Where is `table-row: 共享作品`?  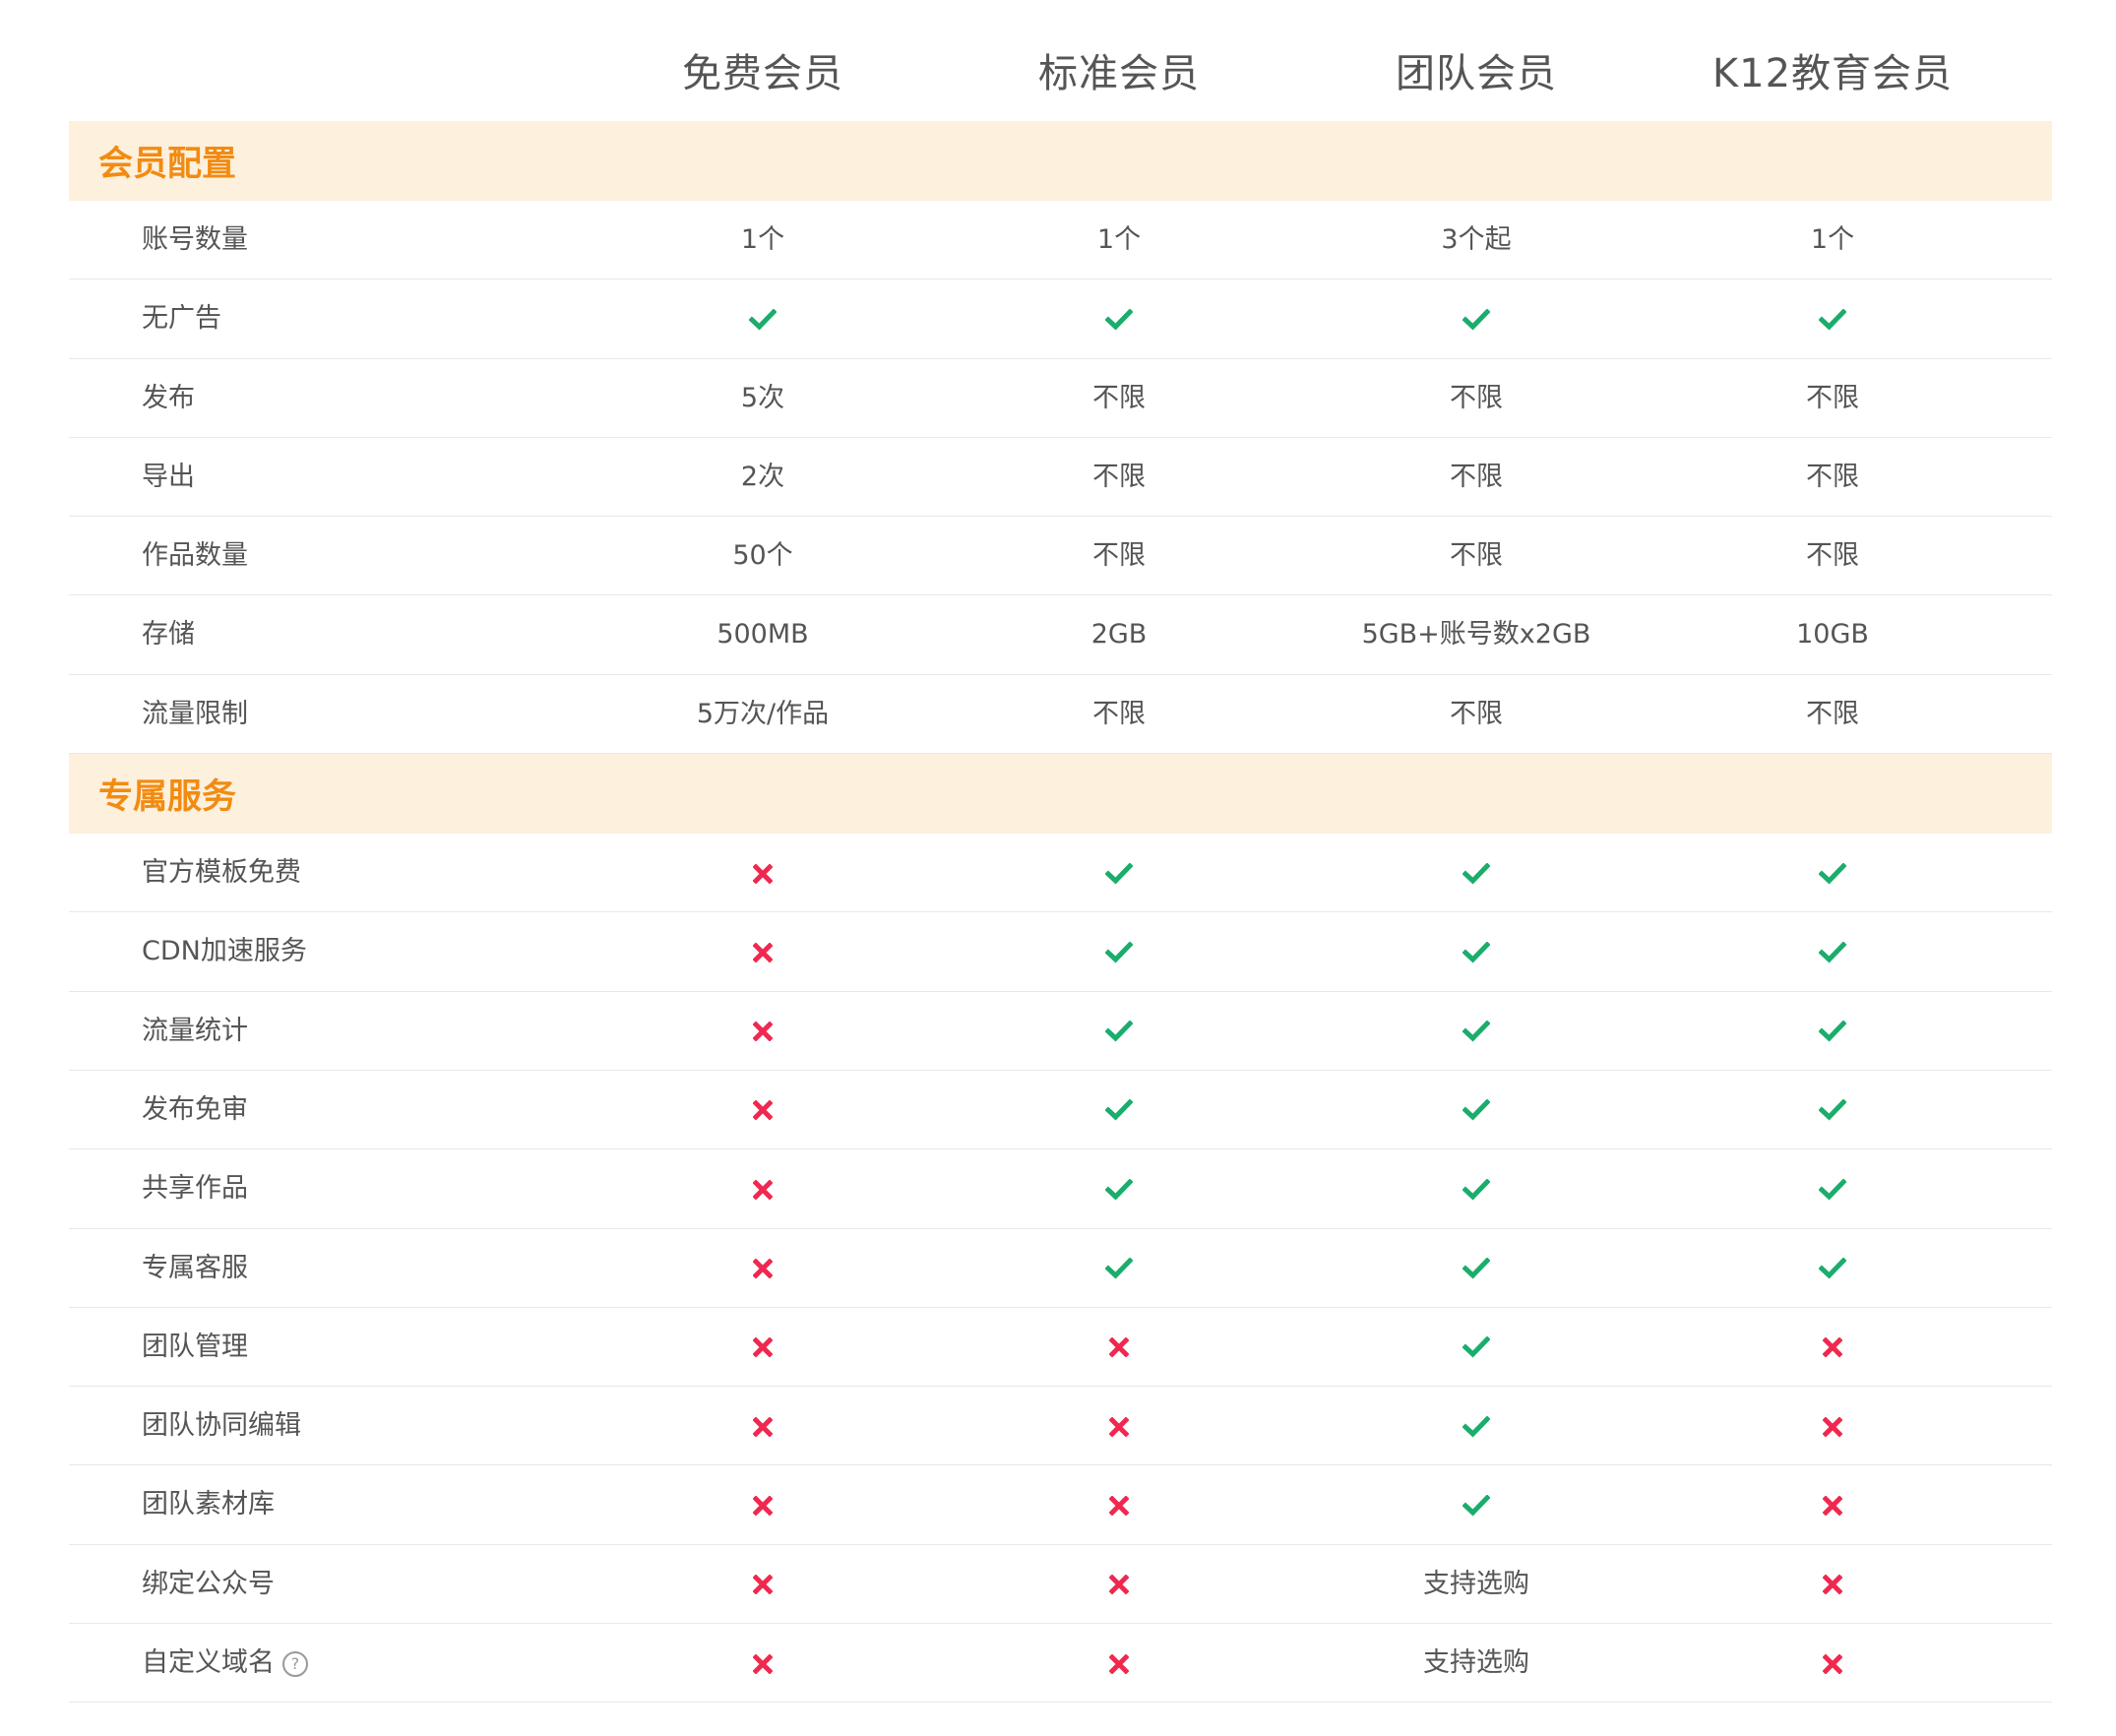
table-row: 共享作品 is located at coordinates (1060, 1189).